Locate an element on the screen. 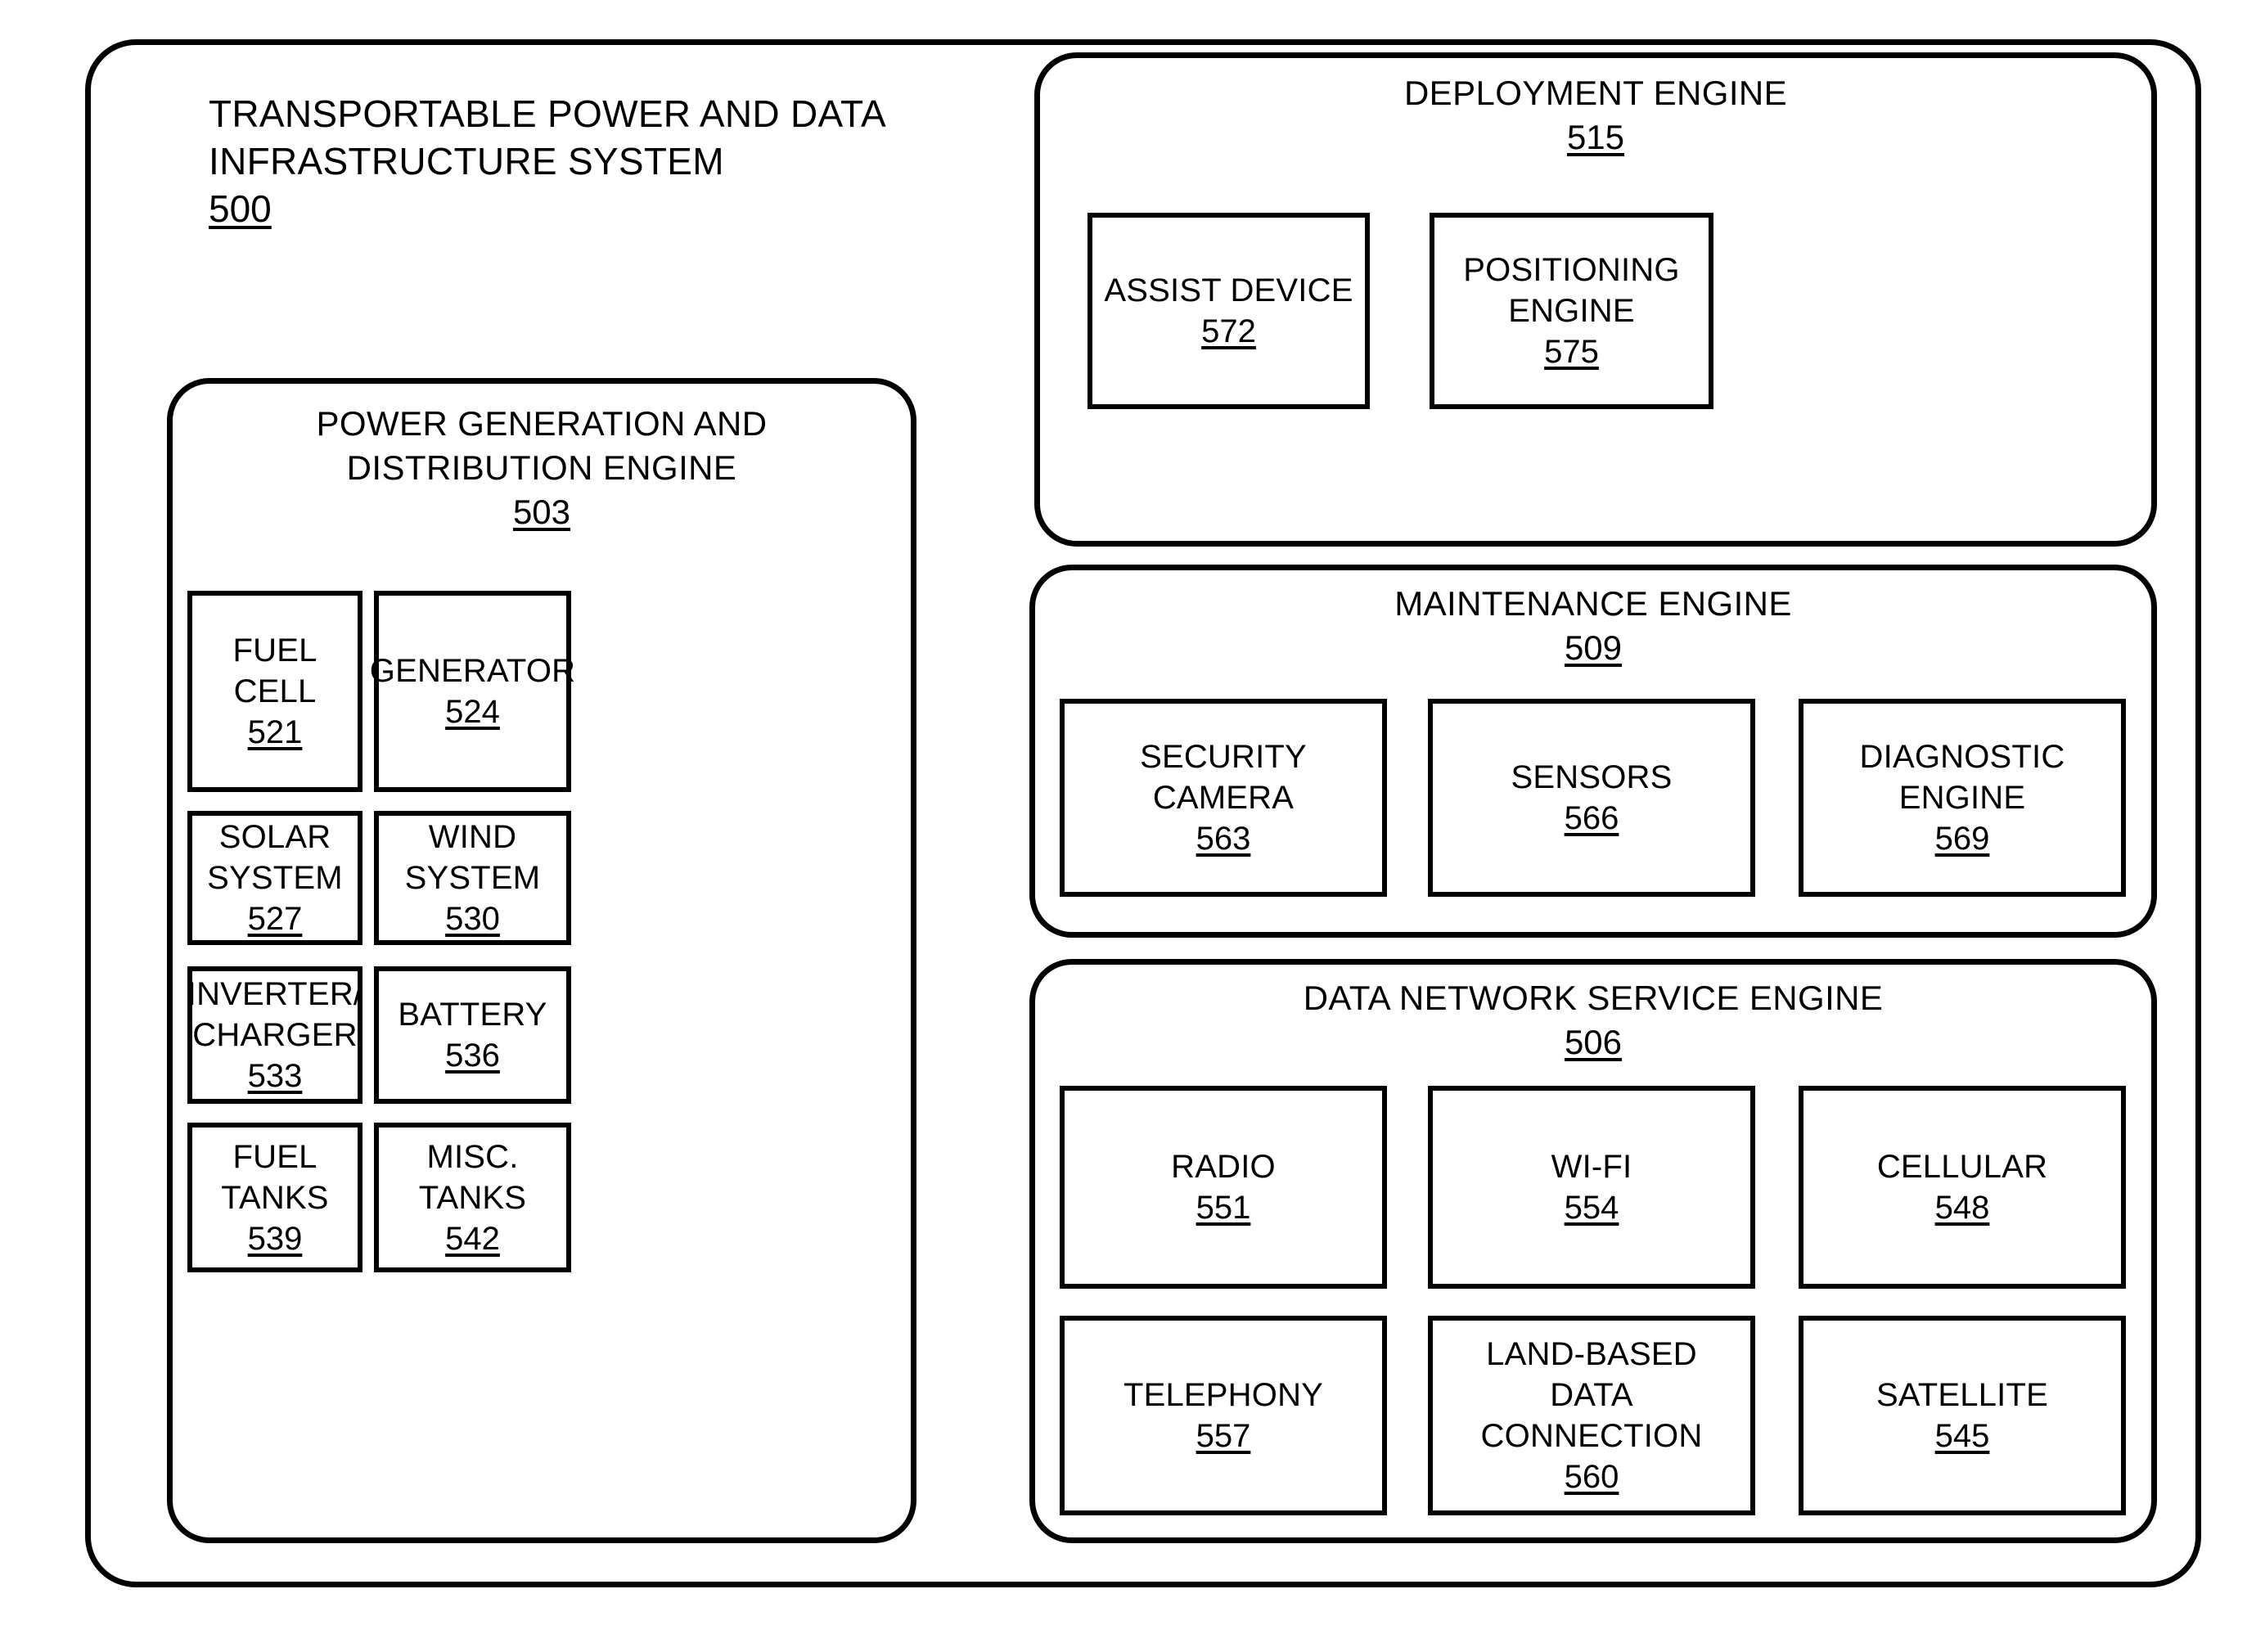  power-engine-title: POWER GENERATION AND DISTRIBUTION ENGINE is located at coordinates (542, 445).